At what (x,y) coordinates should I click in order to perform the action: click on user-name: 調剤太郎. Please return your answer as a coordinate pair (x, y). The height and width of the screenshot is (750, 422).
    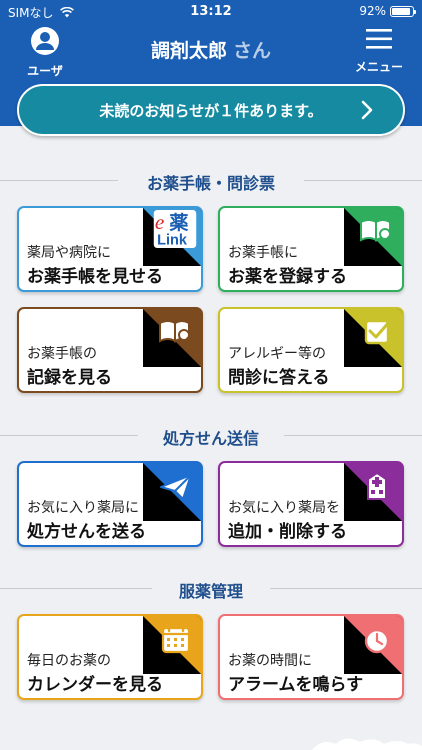
    Looking at the image, I should click on (188, 51).